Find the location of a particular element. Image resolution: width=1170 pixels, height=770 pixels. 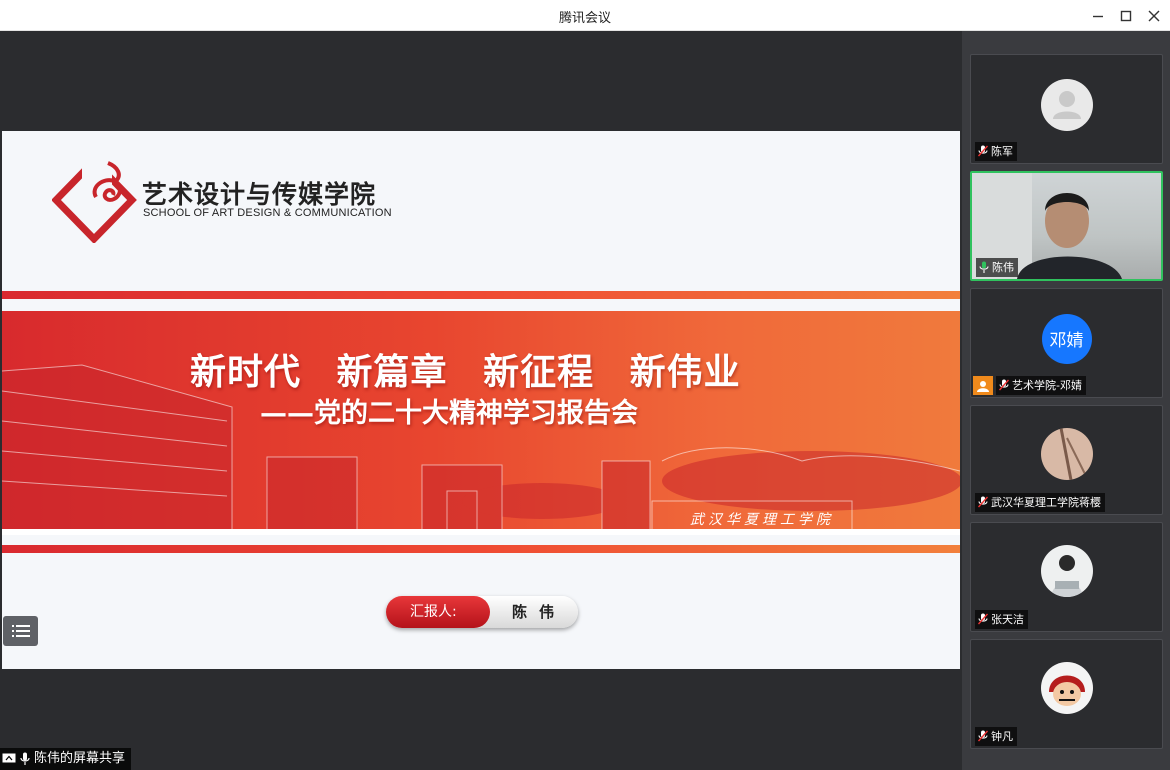

initials-avatar: 邓婧 is located at coordinates (1066, 338).